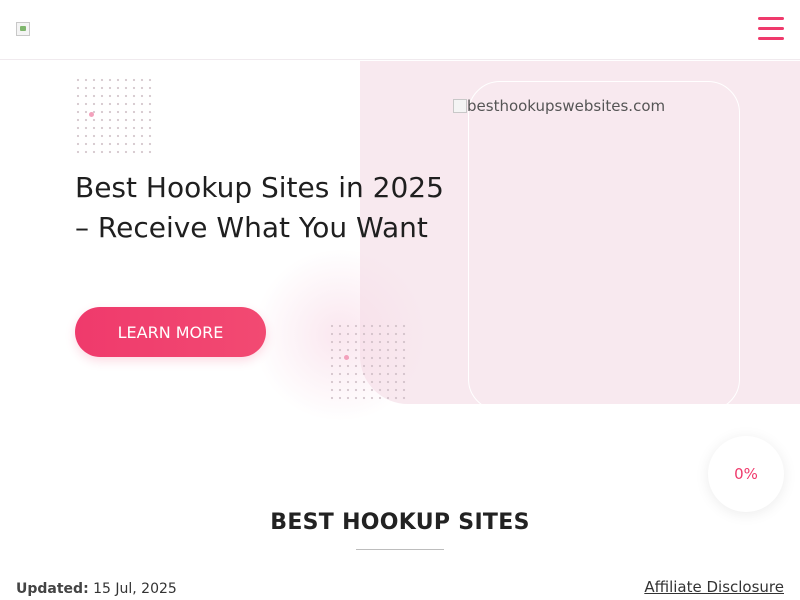 The width and height of the screenshot is (800, 600). What do you see at coordinates (170, 332) in the screenshot?
I see `learn-more-button: LEARN MORE` at bounding box center [170, 332].